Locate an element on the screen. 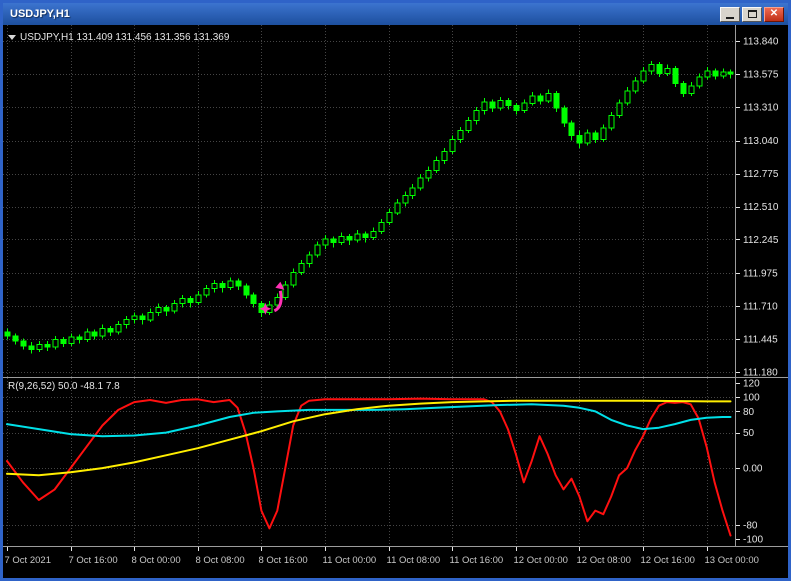  svg-text: 100 is located at coordinates (751, 398).